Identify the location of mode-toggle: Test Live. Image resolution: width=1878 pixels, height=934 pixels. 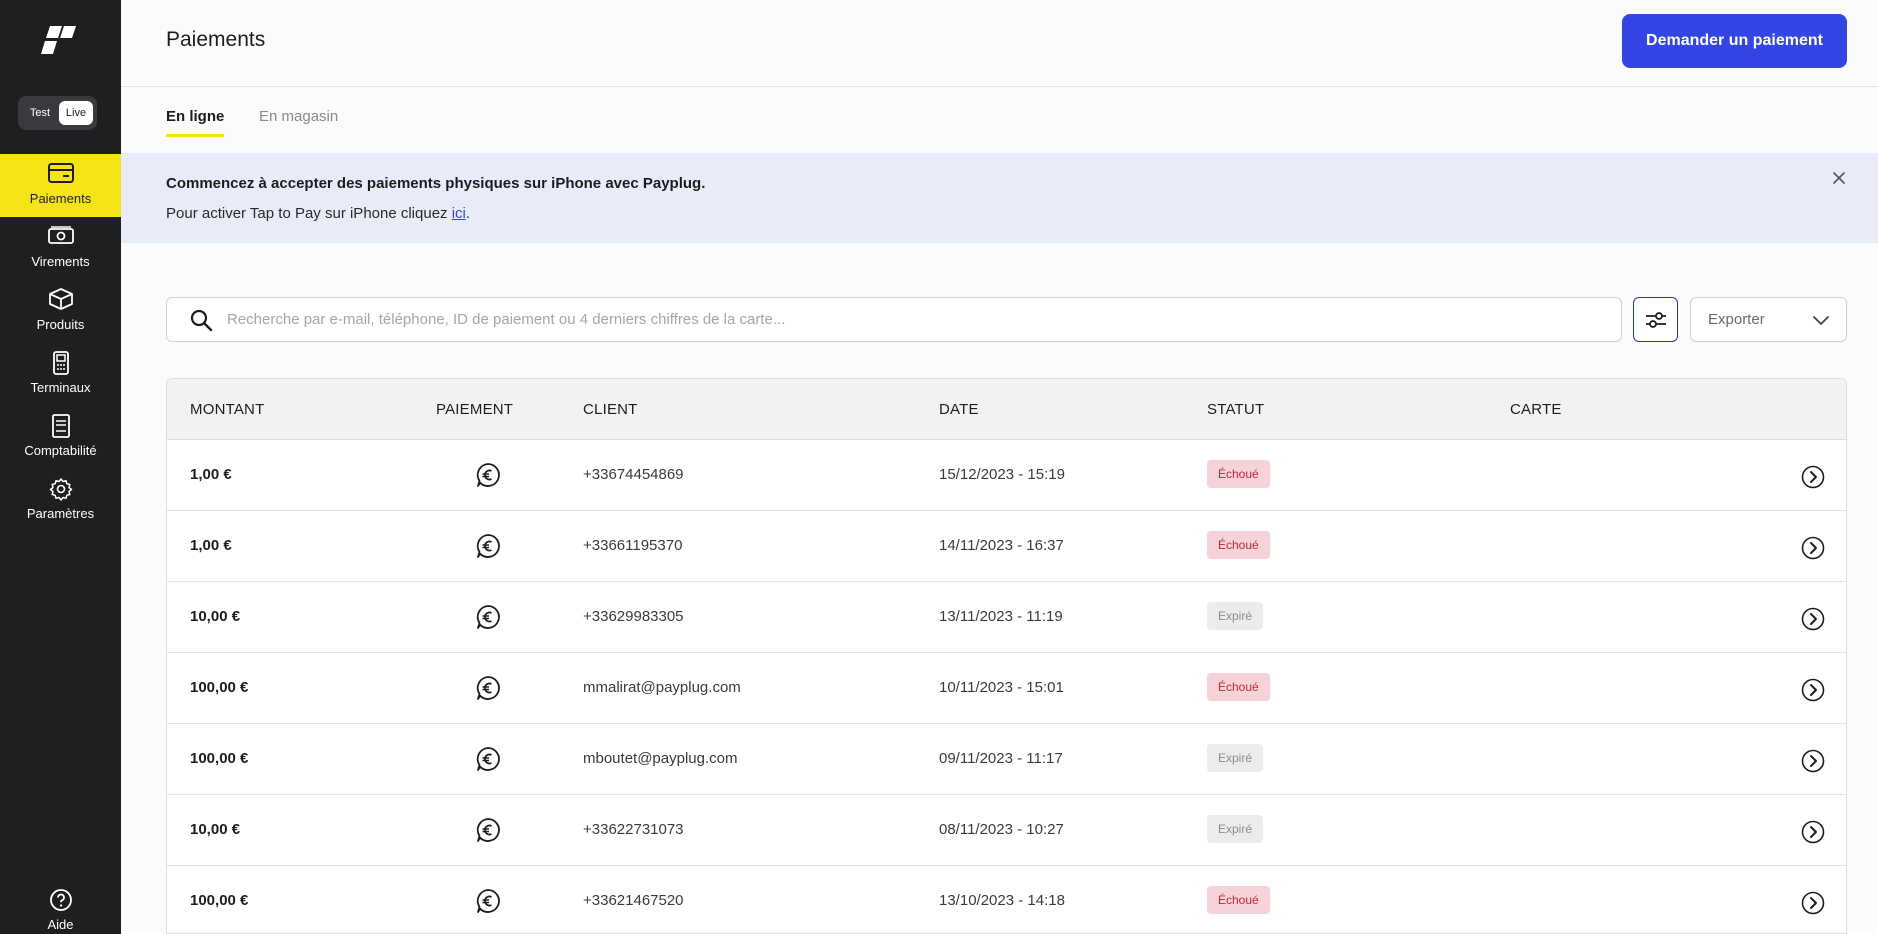
(57, 113).